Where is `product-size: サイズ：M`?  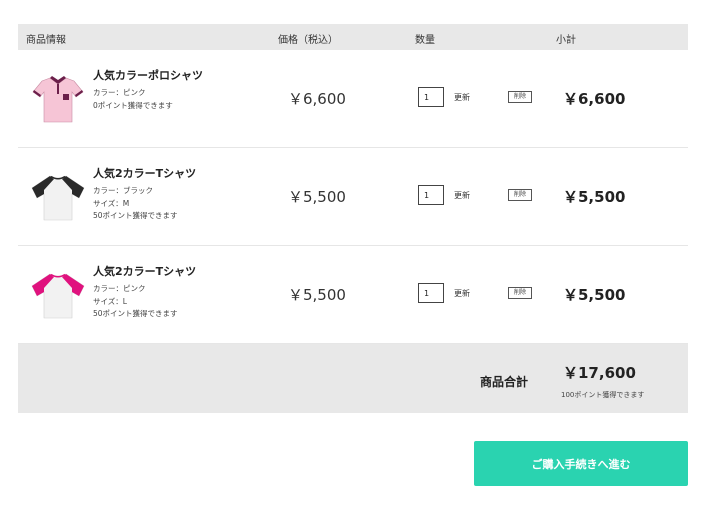 product-size: サイズ：M is located at coordinates (111, 203).